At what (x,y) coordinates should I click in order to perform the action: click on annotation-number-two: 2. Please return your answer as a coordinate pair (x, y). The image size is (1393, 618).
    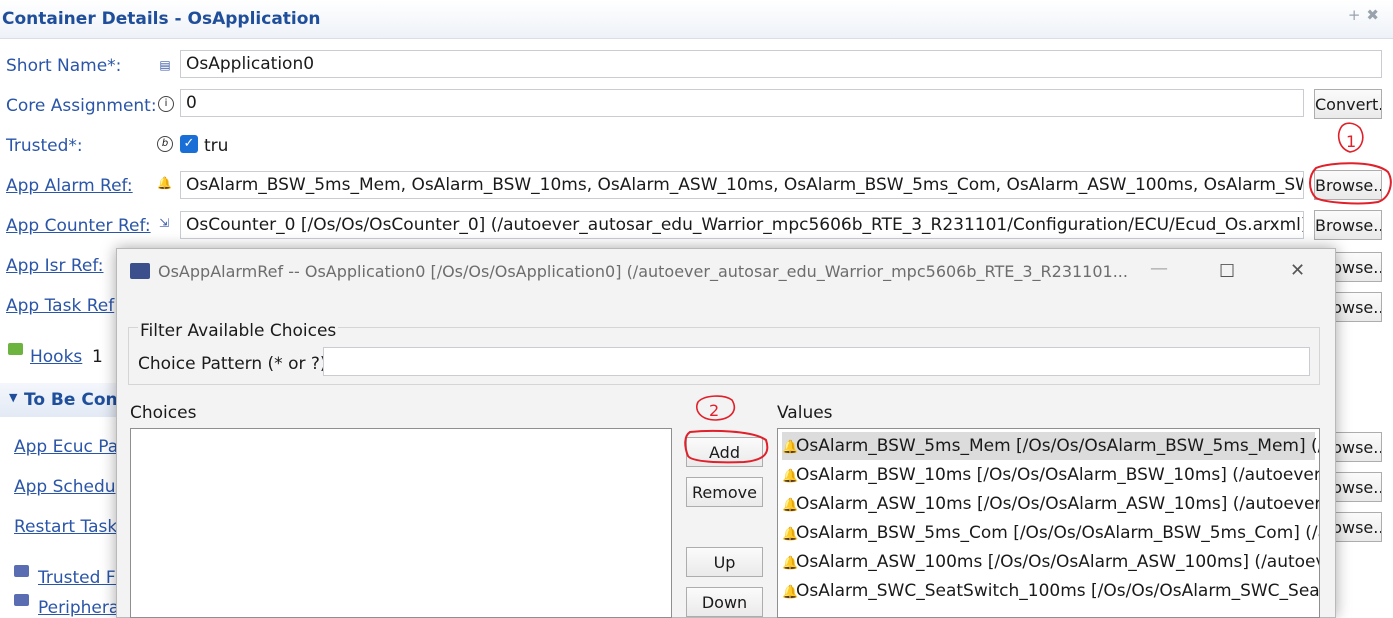
    Looking at the image, I should click on (714, 410).